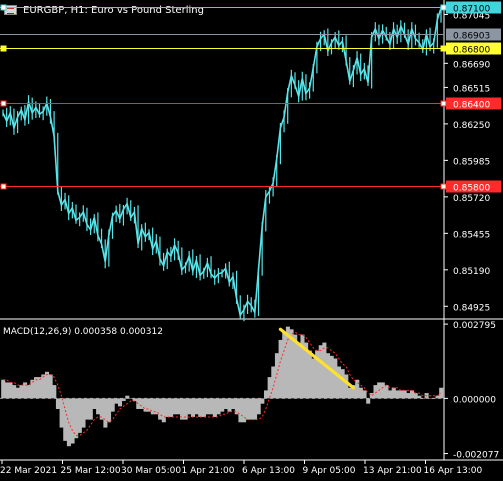 This screenshot has width=503, height=481. I want to click on price-tick-label: 0.85190, so click(471, 272).